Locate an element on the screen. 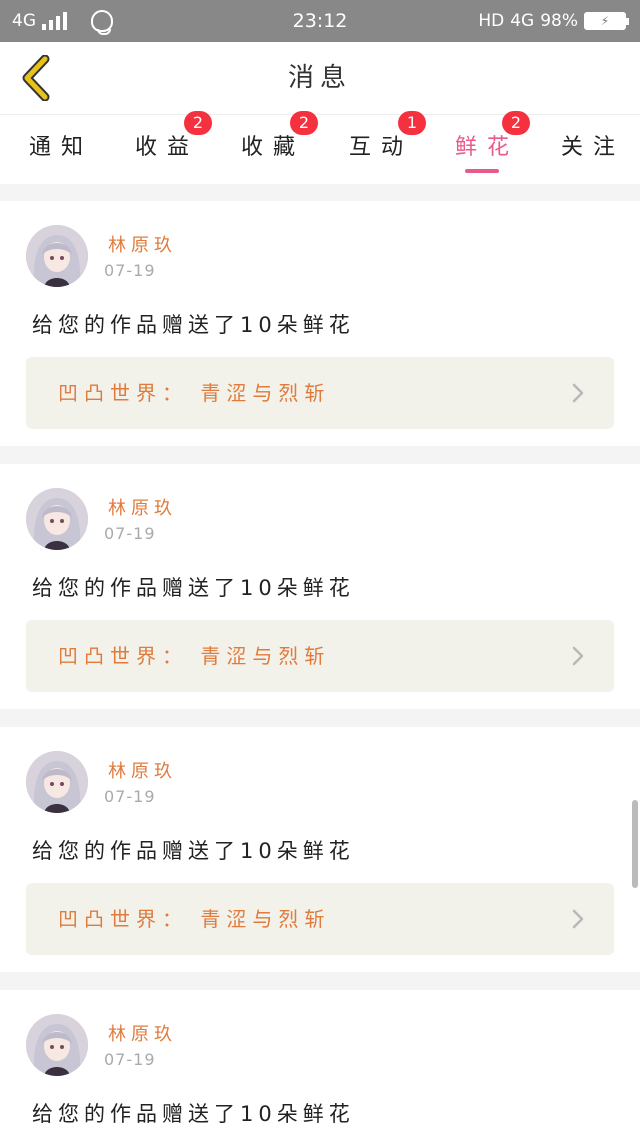 Image resolution: width=640 pixels, height=1138 pixels. network-label-right: 4G is located at coordinates (522, 21).